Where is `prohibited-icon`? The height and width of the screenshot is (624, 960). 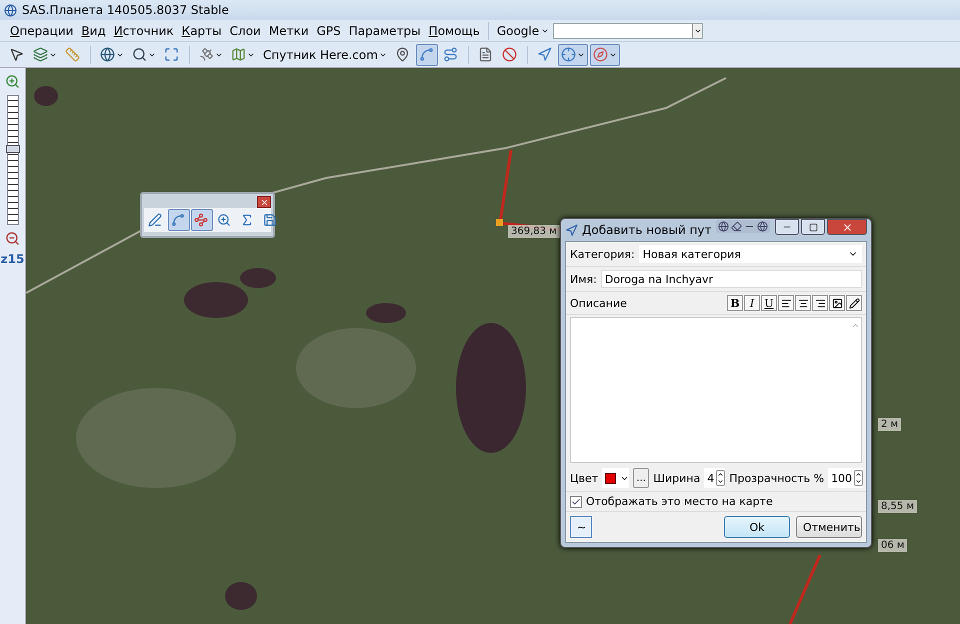
prohibited-icon is located at coordinates (509, 54).